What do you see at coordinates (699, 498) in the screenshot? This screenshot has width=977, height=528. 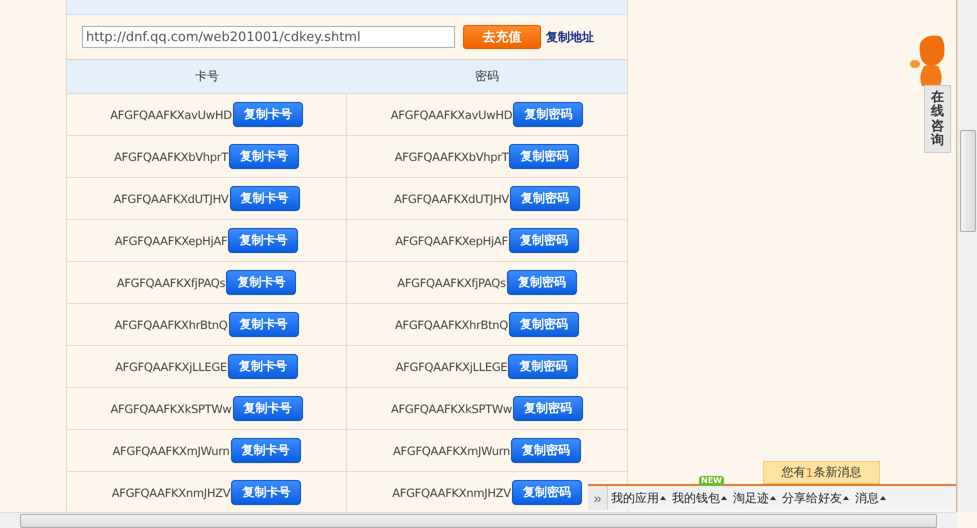 I see `toolbar-menu: 我的钱包` at bounding box center [699, 498].